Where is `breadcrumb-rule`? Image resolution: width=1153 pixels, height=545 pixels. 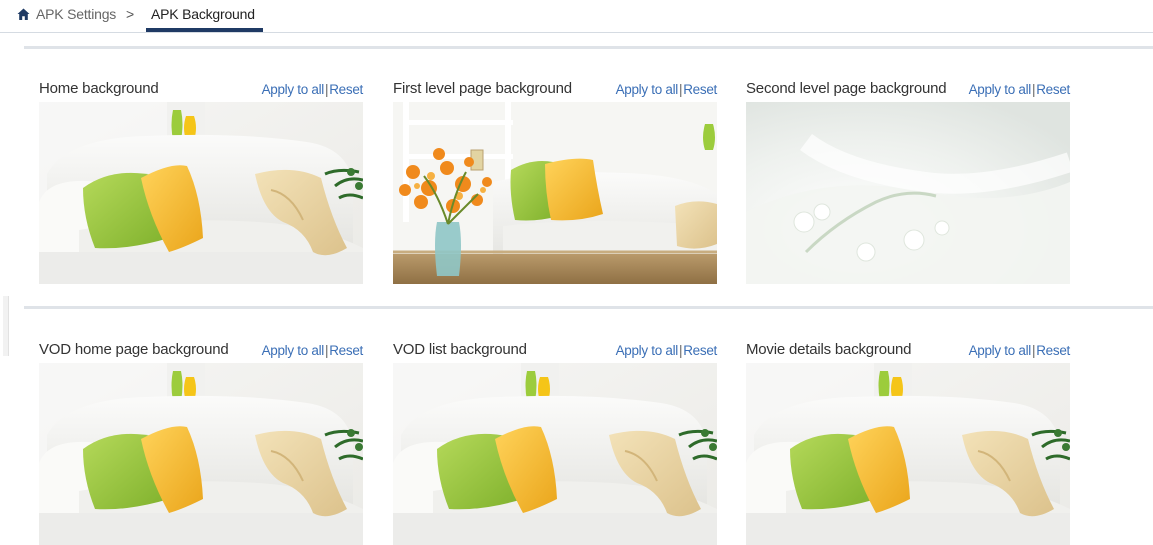
breadcrumb-rule is located at coordinates (576, 32).